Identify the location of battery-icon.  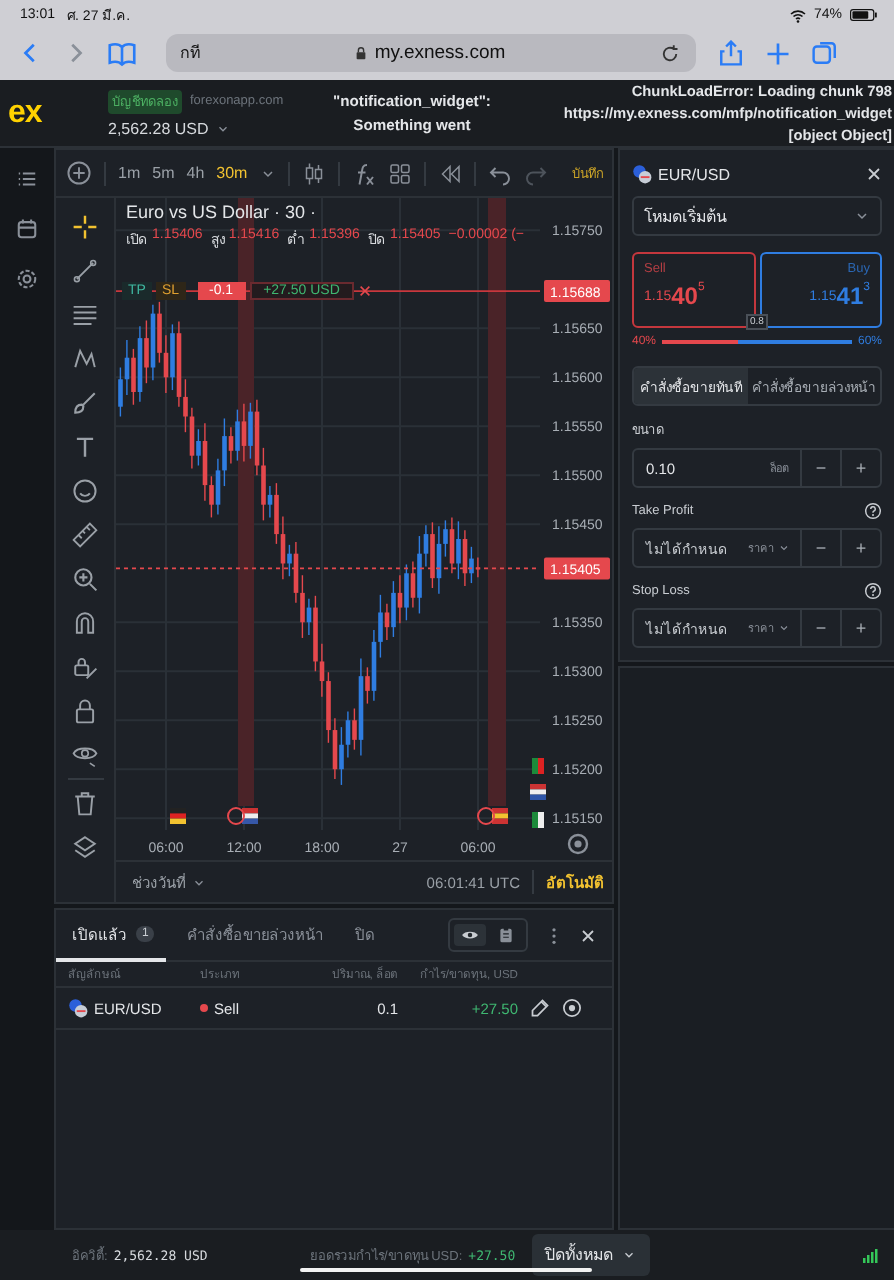
(864, 15).